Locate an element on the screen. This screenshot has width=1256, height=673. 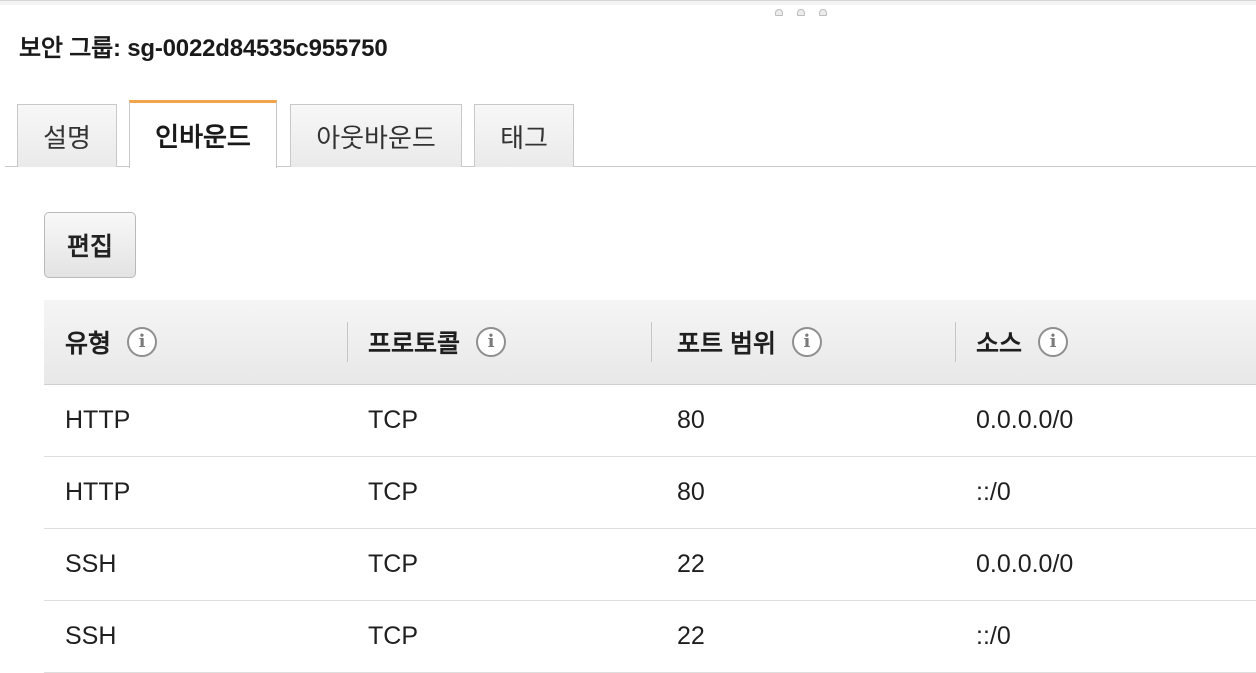
table-row: SSH TCP 22 ::/0 is located at coordinates (650, 637).